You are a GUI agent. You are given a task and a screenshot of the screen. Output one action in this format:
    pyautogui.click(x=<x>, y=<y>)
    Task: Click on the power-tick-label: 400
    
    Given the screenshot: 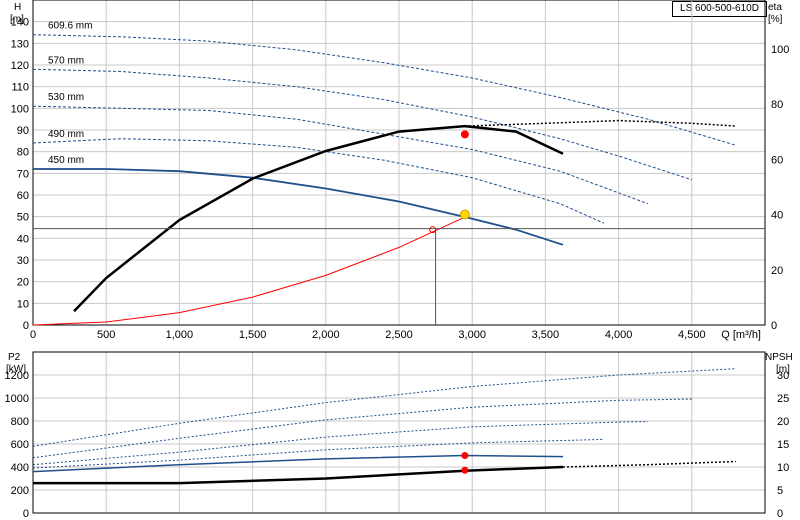 What is the action you would take?
    pyautogui.click(x=20, y=468)
    